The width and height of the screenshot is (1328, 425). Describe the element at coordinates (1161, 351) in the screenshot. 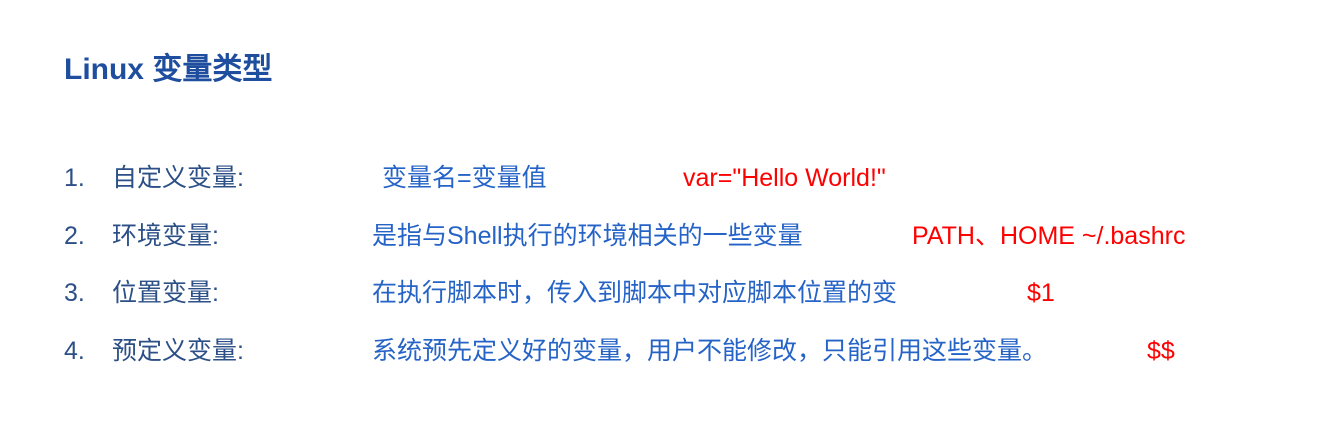

I see `item-example: $$` at that location.